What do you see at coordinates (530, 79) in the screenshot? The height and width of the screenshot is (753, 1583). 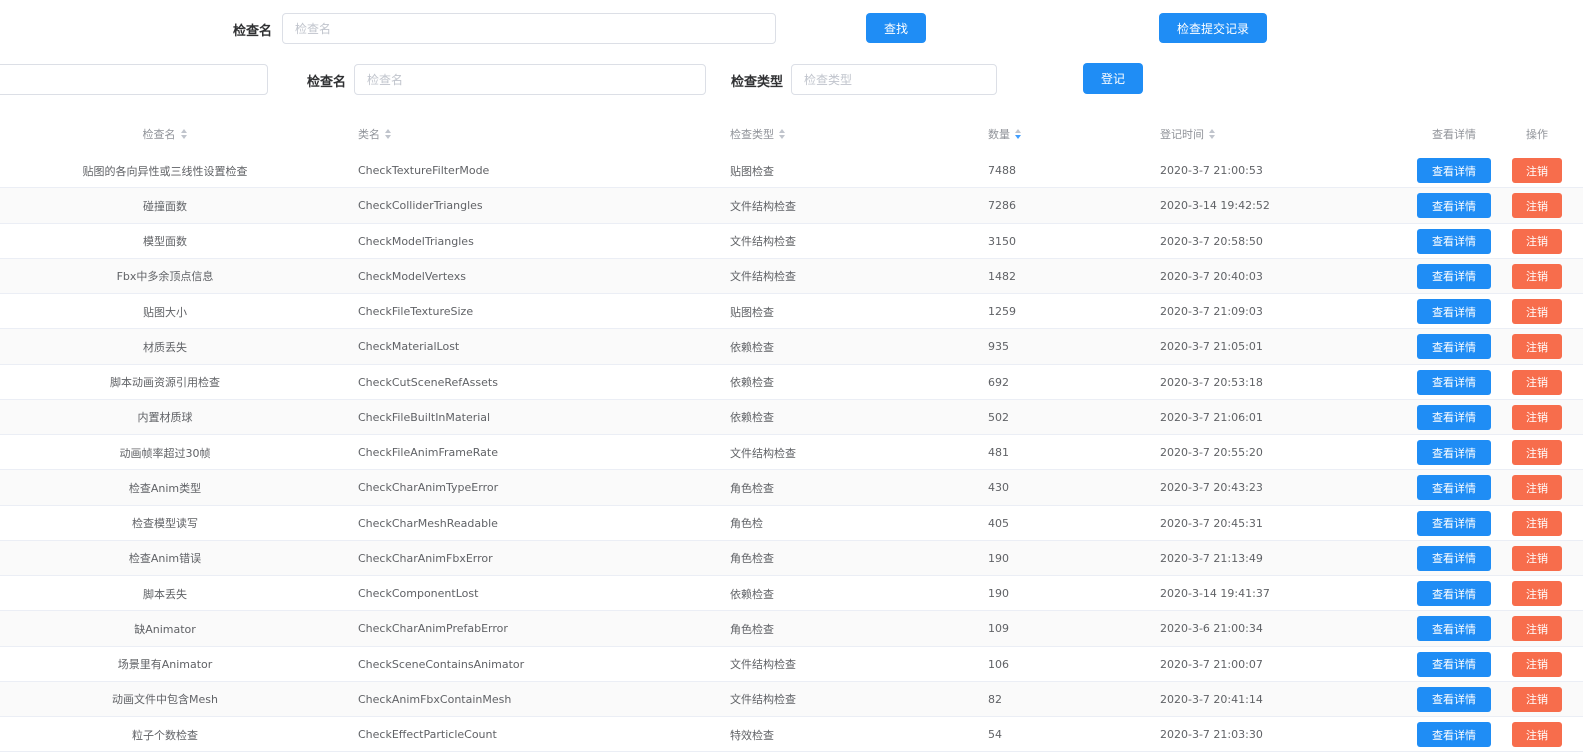 I see `register-name-input: 检查名` at bounding box center [530, 79].